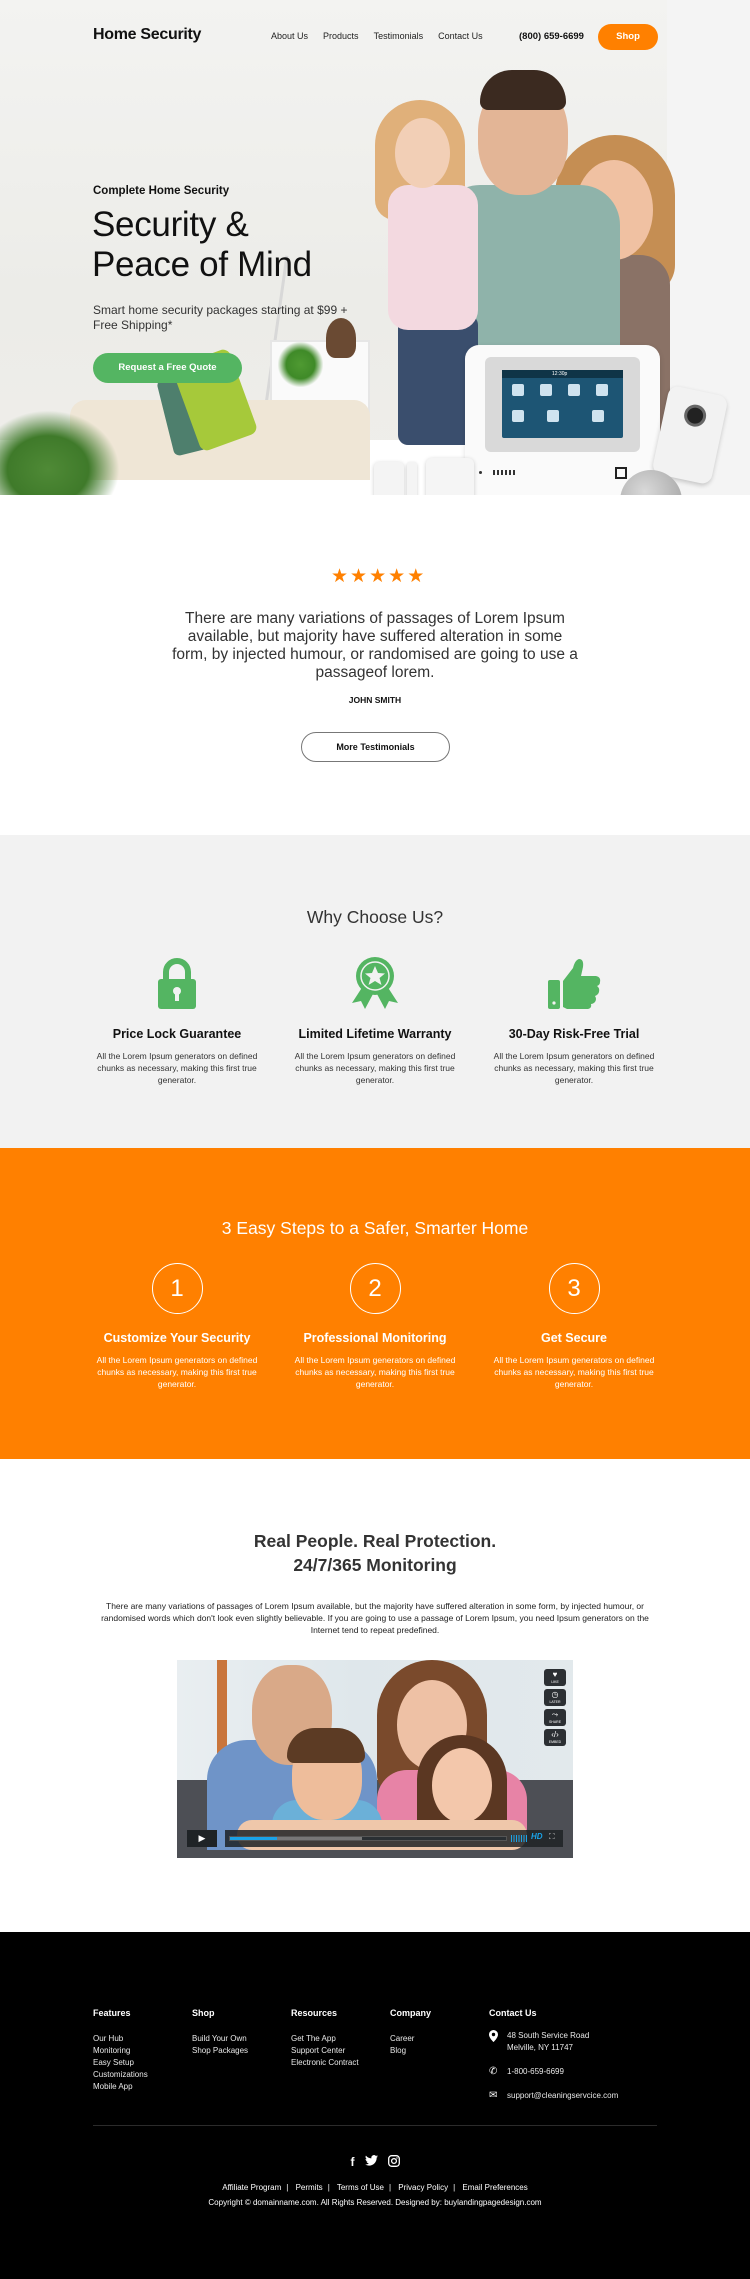 Image resolution: width=750 pixels, height=2279 pixels. Describe the element at coordinates (220, 2051) in the screenshot. I see `footer-link: Shop Packages` at that location.